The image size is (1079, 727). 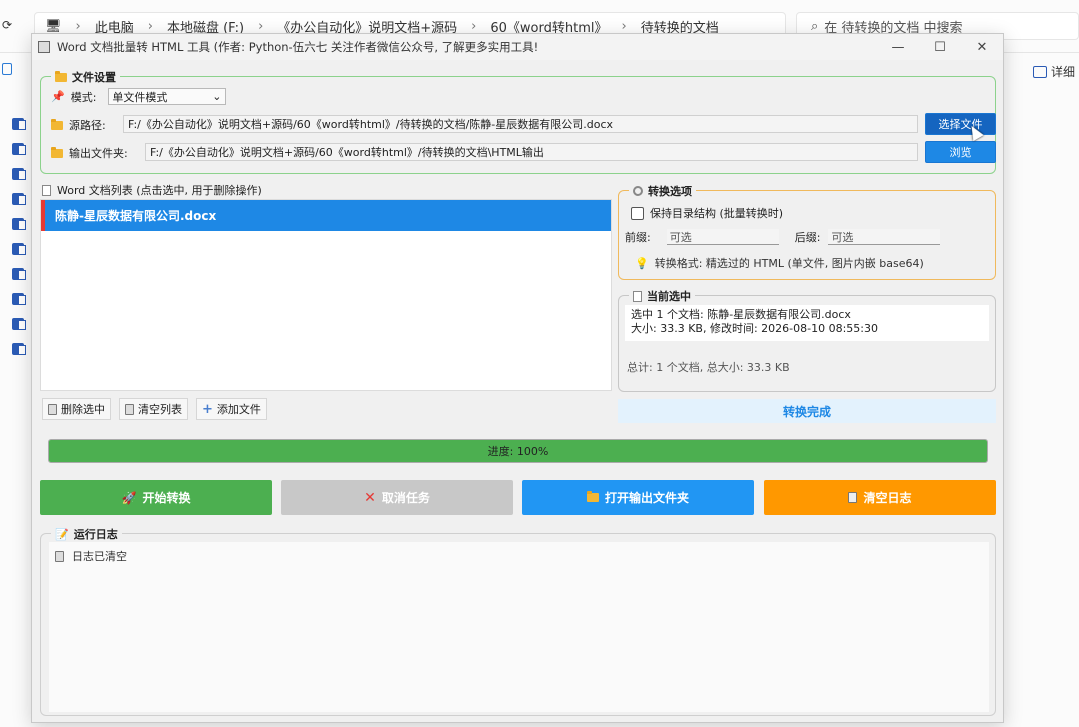 What do you see at coordinates (326, 295) in the screenshot?
I see `doc-list: 陈静-星辰数据有限公司.docx` at bounding box center [326, 295].